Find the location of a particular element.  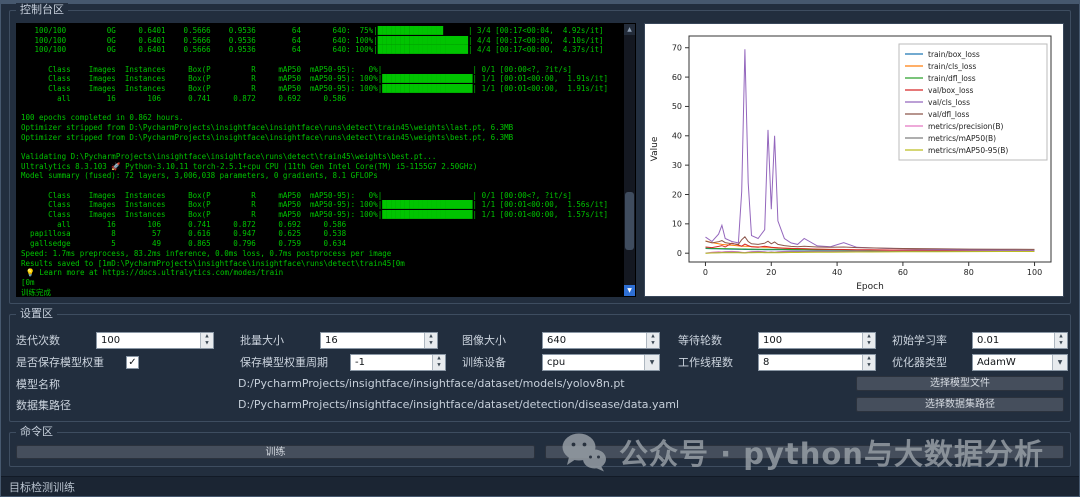

learning-rate-label: 初始学习率 is located at coordinates (919, 340).